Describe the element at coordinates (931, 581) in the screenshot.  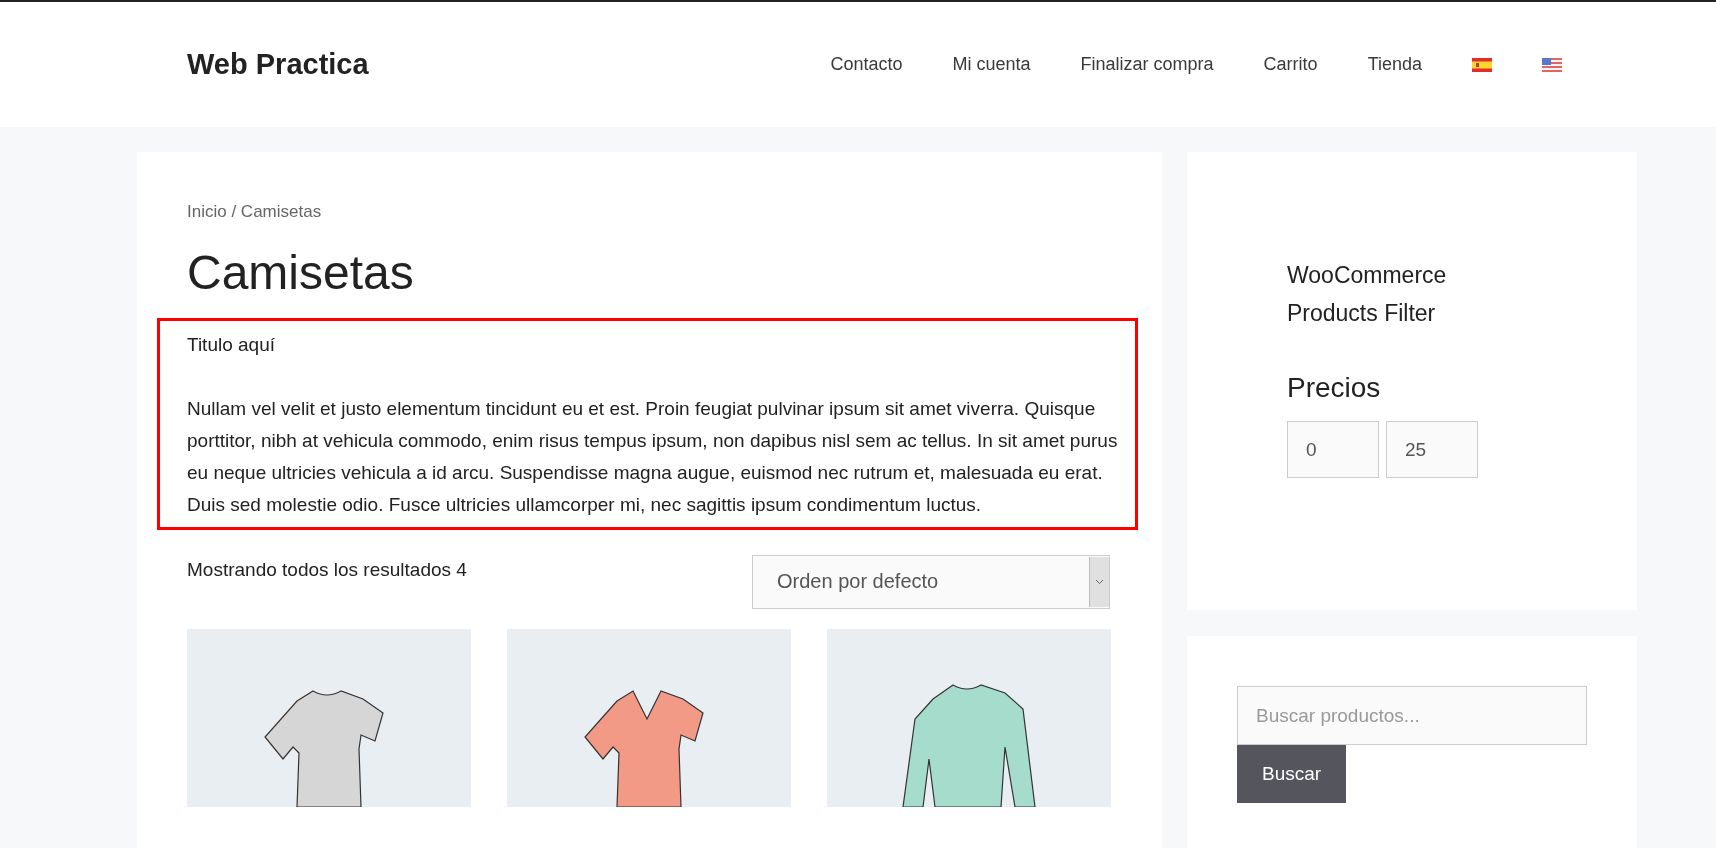
I see `sort-select: Orden por defecto` at that location.